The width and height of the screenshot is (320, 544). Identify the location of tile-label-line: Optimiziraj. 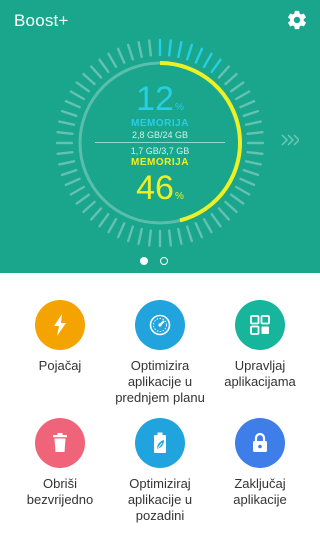
(160, 483).